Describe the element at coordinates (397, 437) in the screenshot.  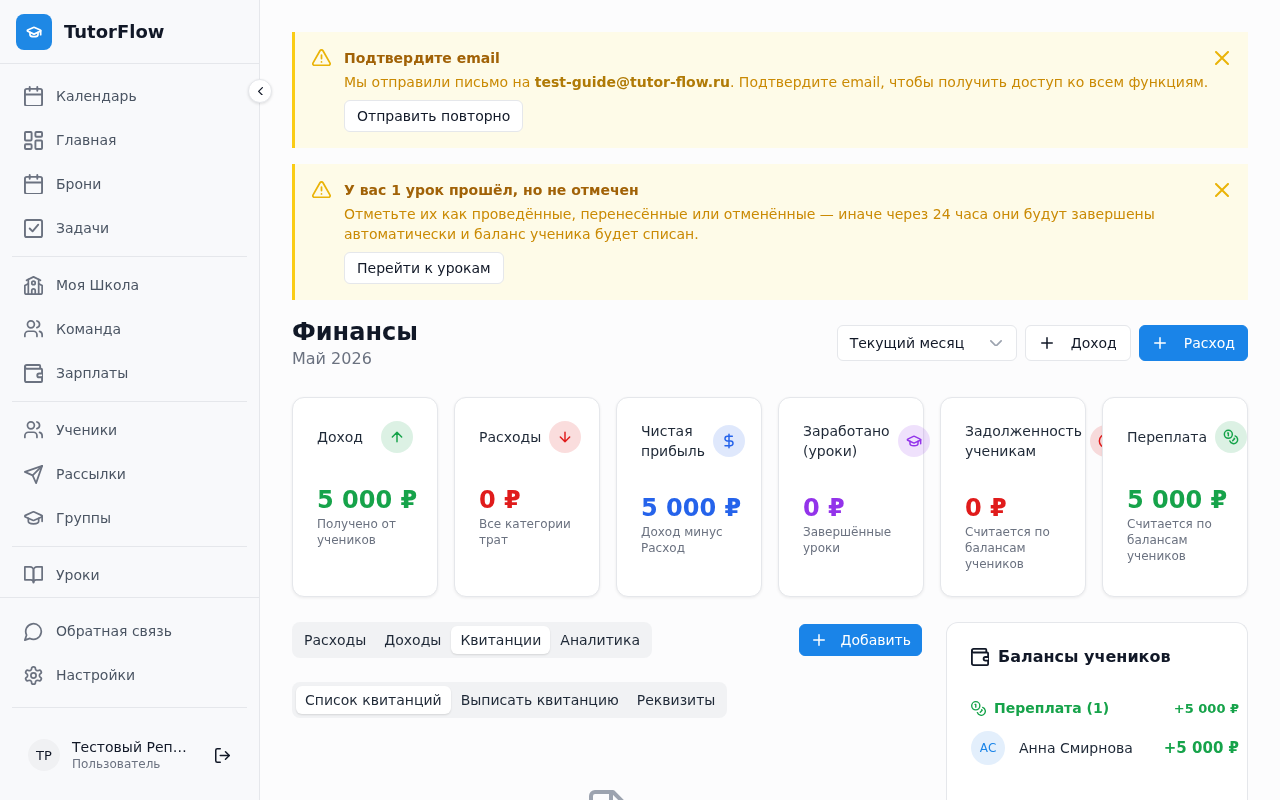
I see `arrow-up-icon` at that location.